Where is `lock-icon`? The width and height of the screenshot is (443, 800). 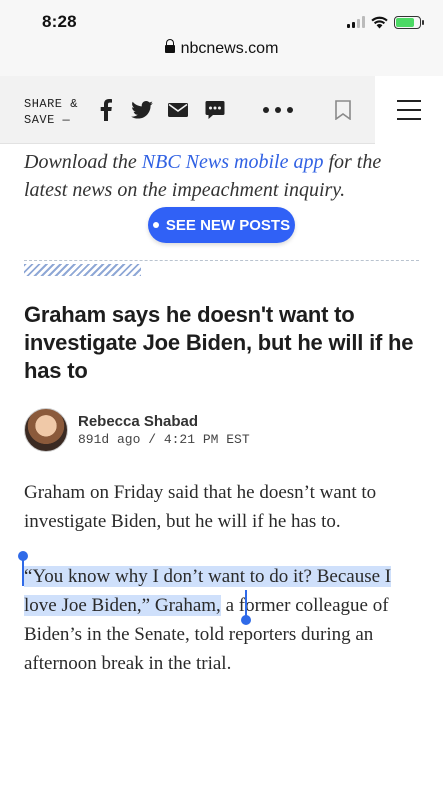
lock-icon is located at coordinates (169, 46).